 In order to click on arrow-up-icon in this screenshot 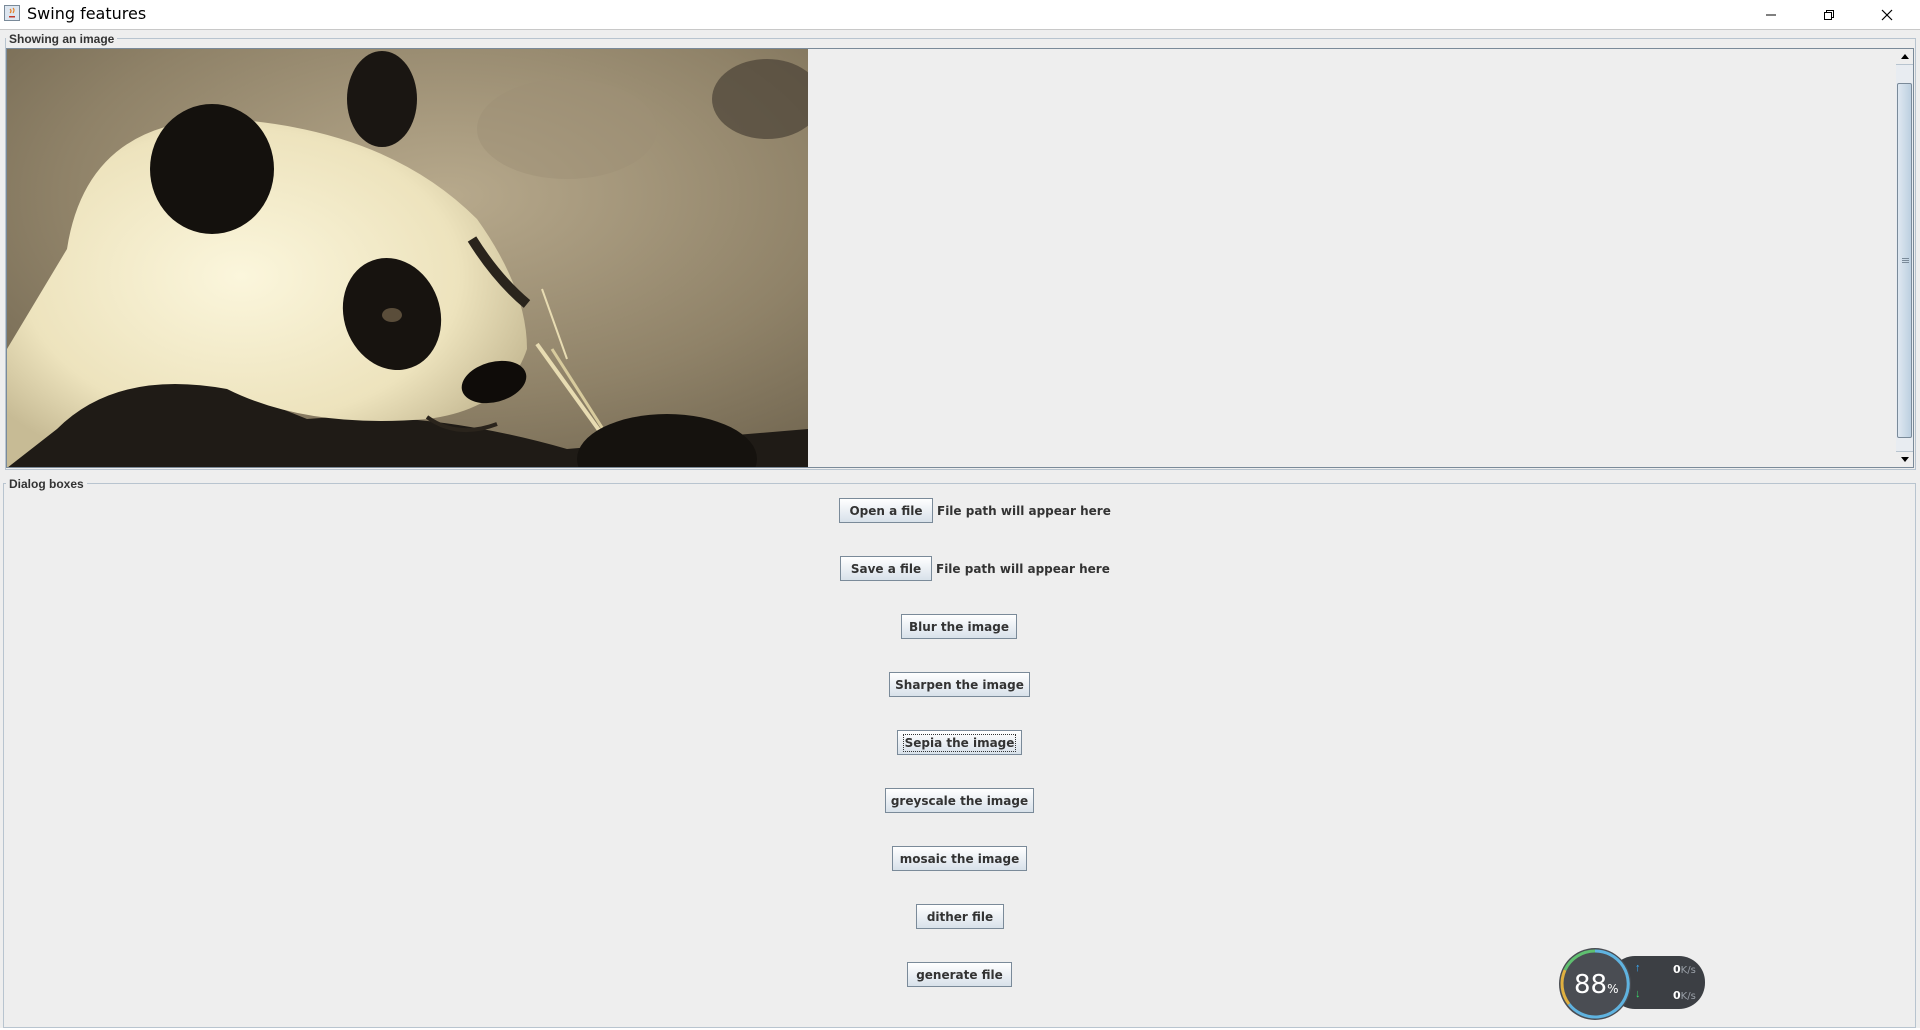, I will do `click(1904, 56)`.